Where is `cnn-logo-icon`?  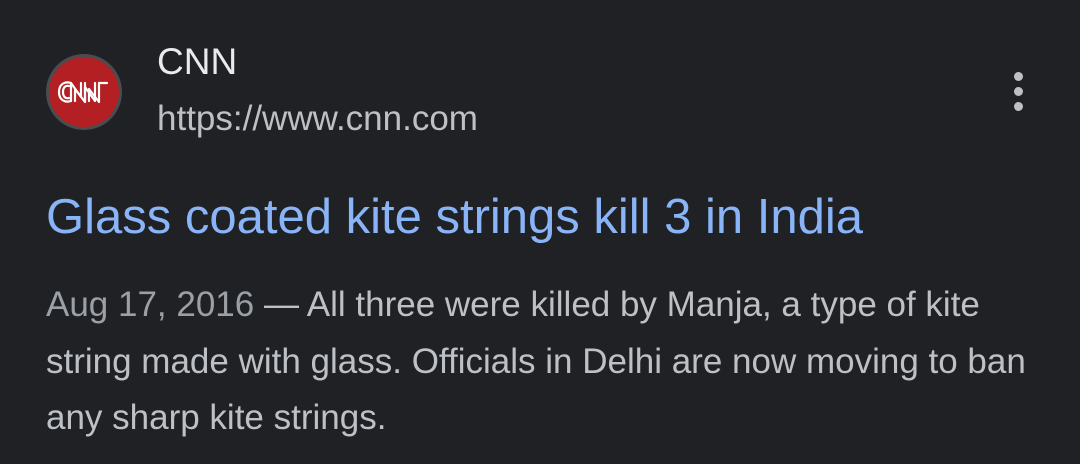
cnn-logo-icon is located at coordinates (83, 92).